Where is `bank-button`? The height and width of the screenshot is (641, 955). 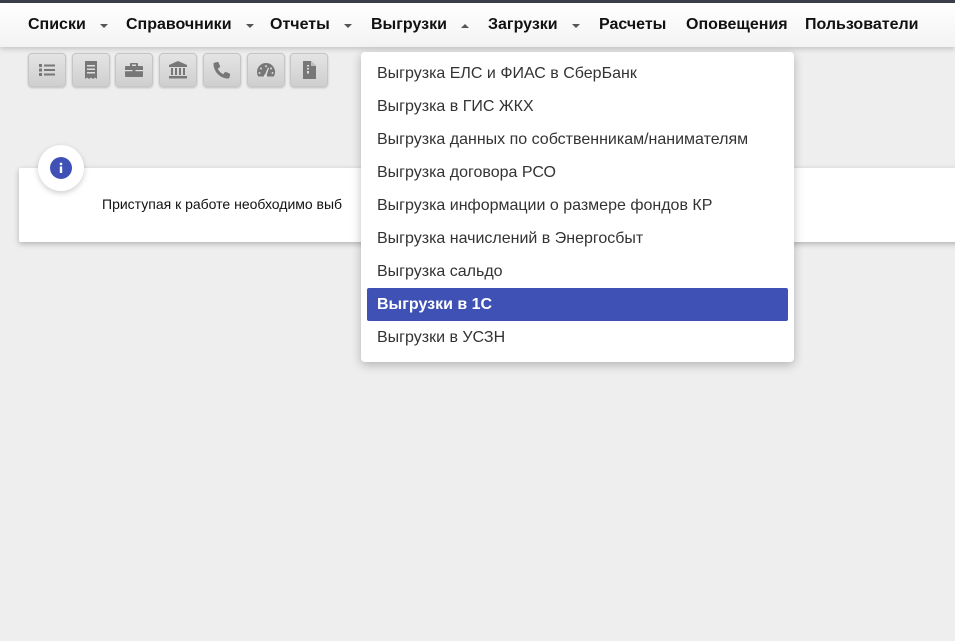
bank-button is located at coordinates (178, 70).